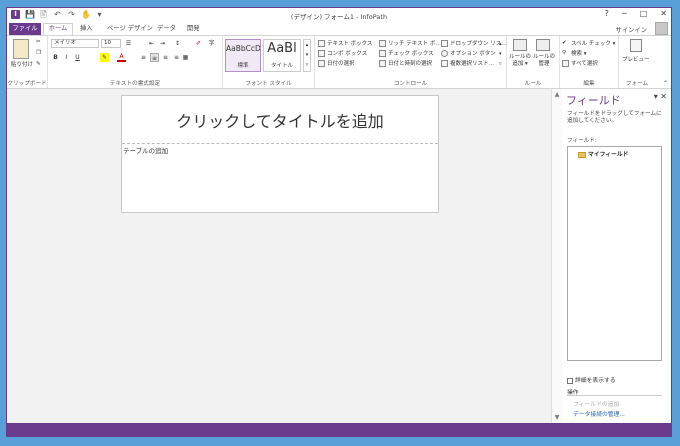 The width and height of the screenshot is (680, 446). Describe the element at coordinates (211, 43) in the screenshot. I see `font-dialog-icon: 字` at that location.